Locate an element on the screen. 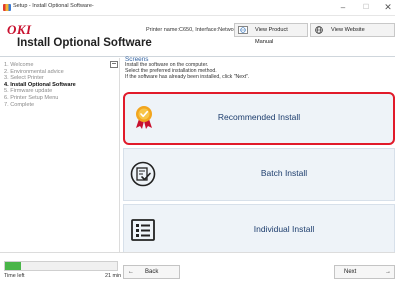 This screenshot has width=395, height=284. printer-info: Printer name:C650, Interface:Network is located at coordinates (192, 30).